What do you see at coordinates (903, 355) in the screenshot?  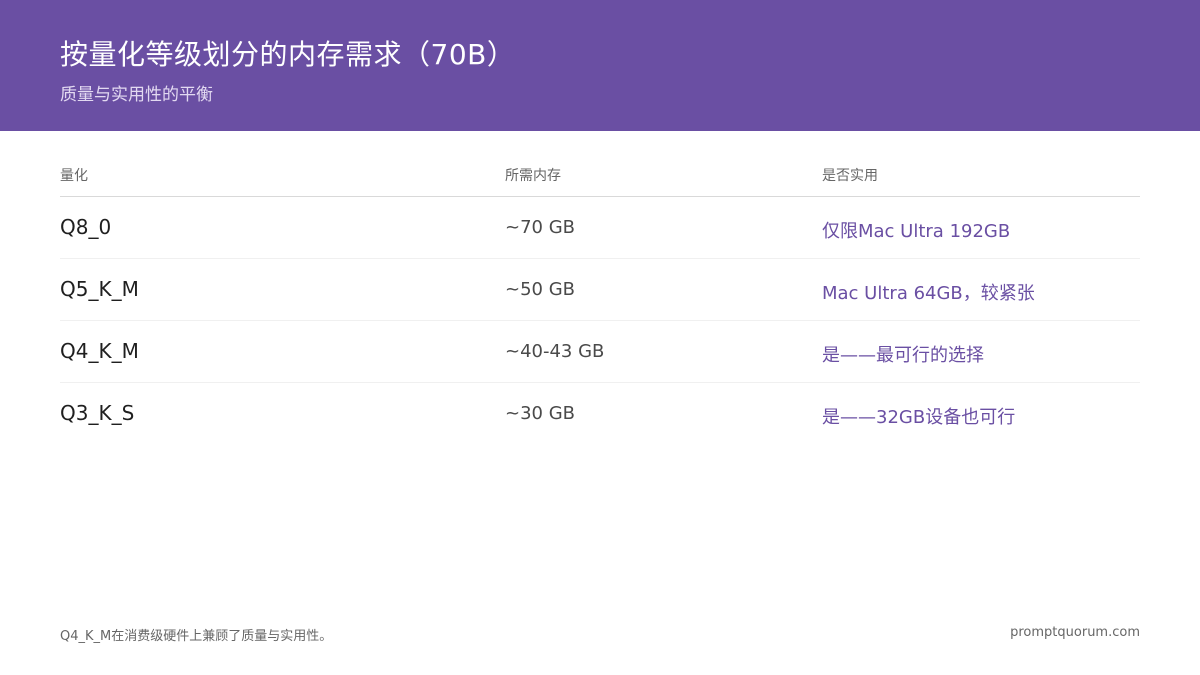 I see `practical-cell: 是——最可行的选择` at bounding box center [903, 355].